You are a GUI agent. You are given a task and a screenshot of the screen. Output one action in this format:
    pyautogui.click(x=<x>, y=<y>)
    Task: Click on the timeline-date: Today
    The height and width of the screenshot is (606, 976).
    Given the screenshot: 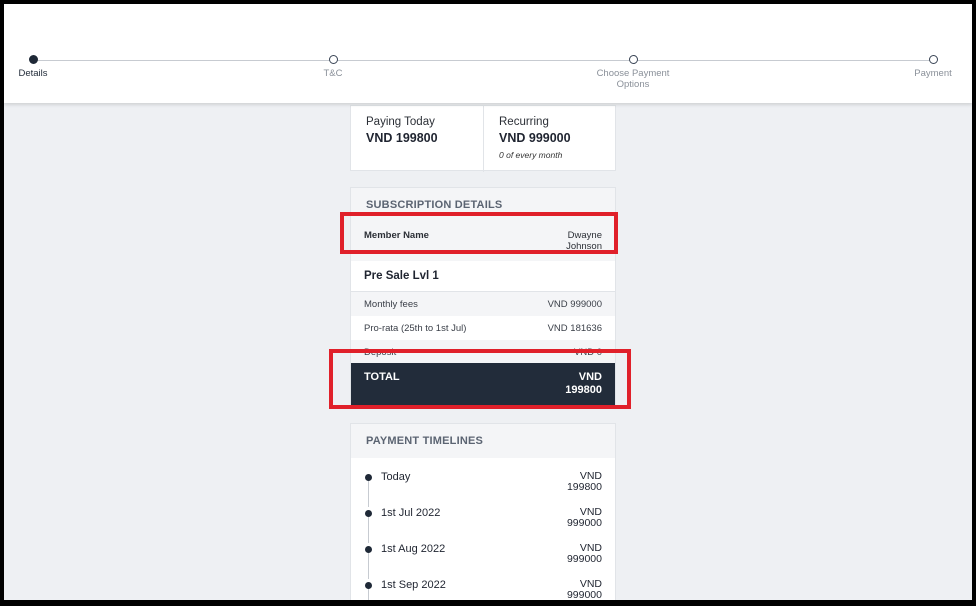 What is the action you would take?
    pyautogui.click(x=396, y=477)
    